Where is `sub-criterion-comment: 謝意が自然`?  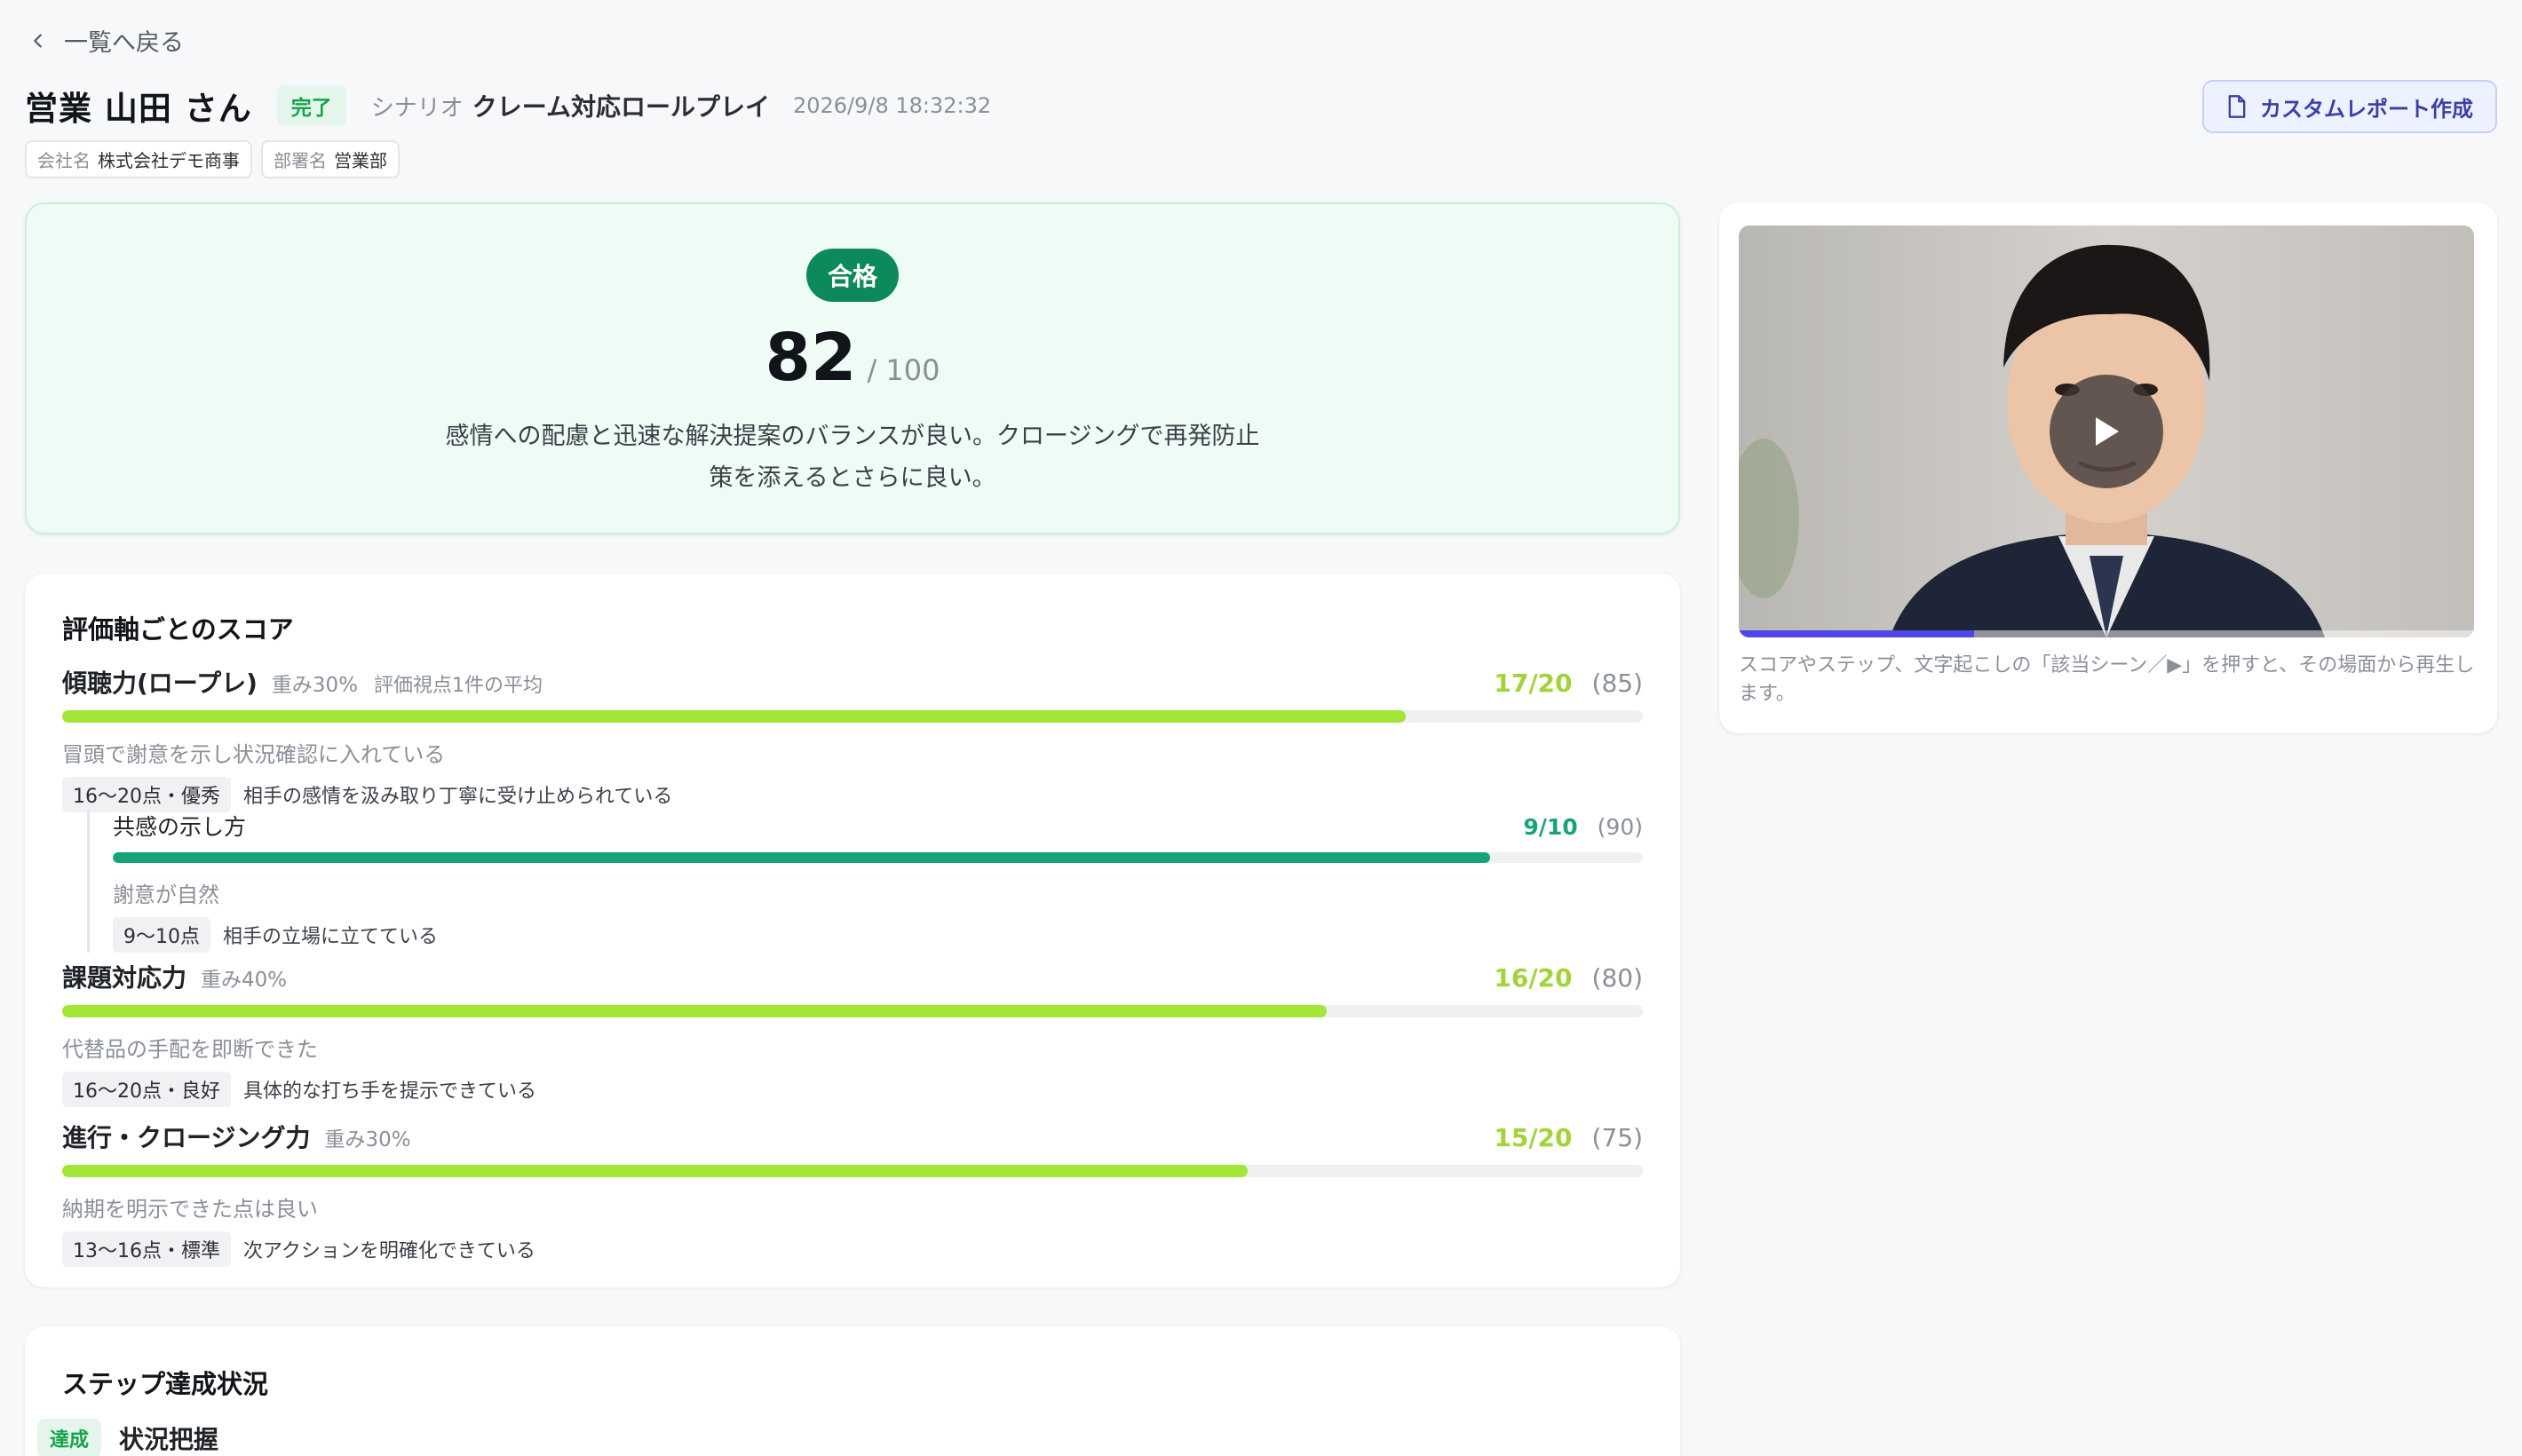 sub-criterion-comment: 謝意が自然 is located at coordinates (166, 894).